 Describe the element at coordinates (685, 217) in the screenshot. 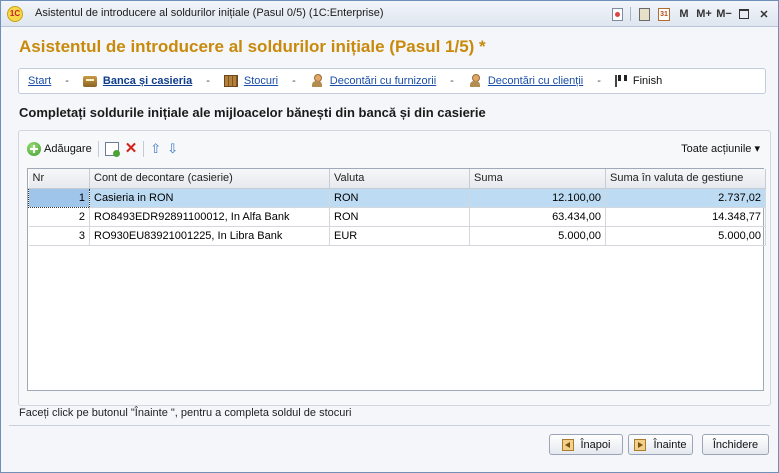

I see `row-amount-mgmt: 14.348,77` at that location.